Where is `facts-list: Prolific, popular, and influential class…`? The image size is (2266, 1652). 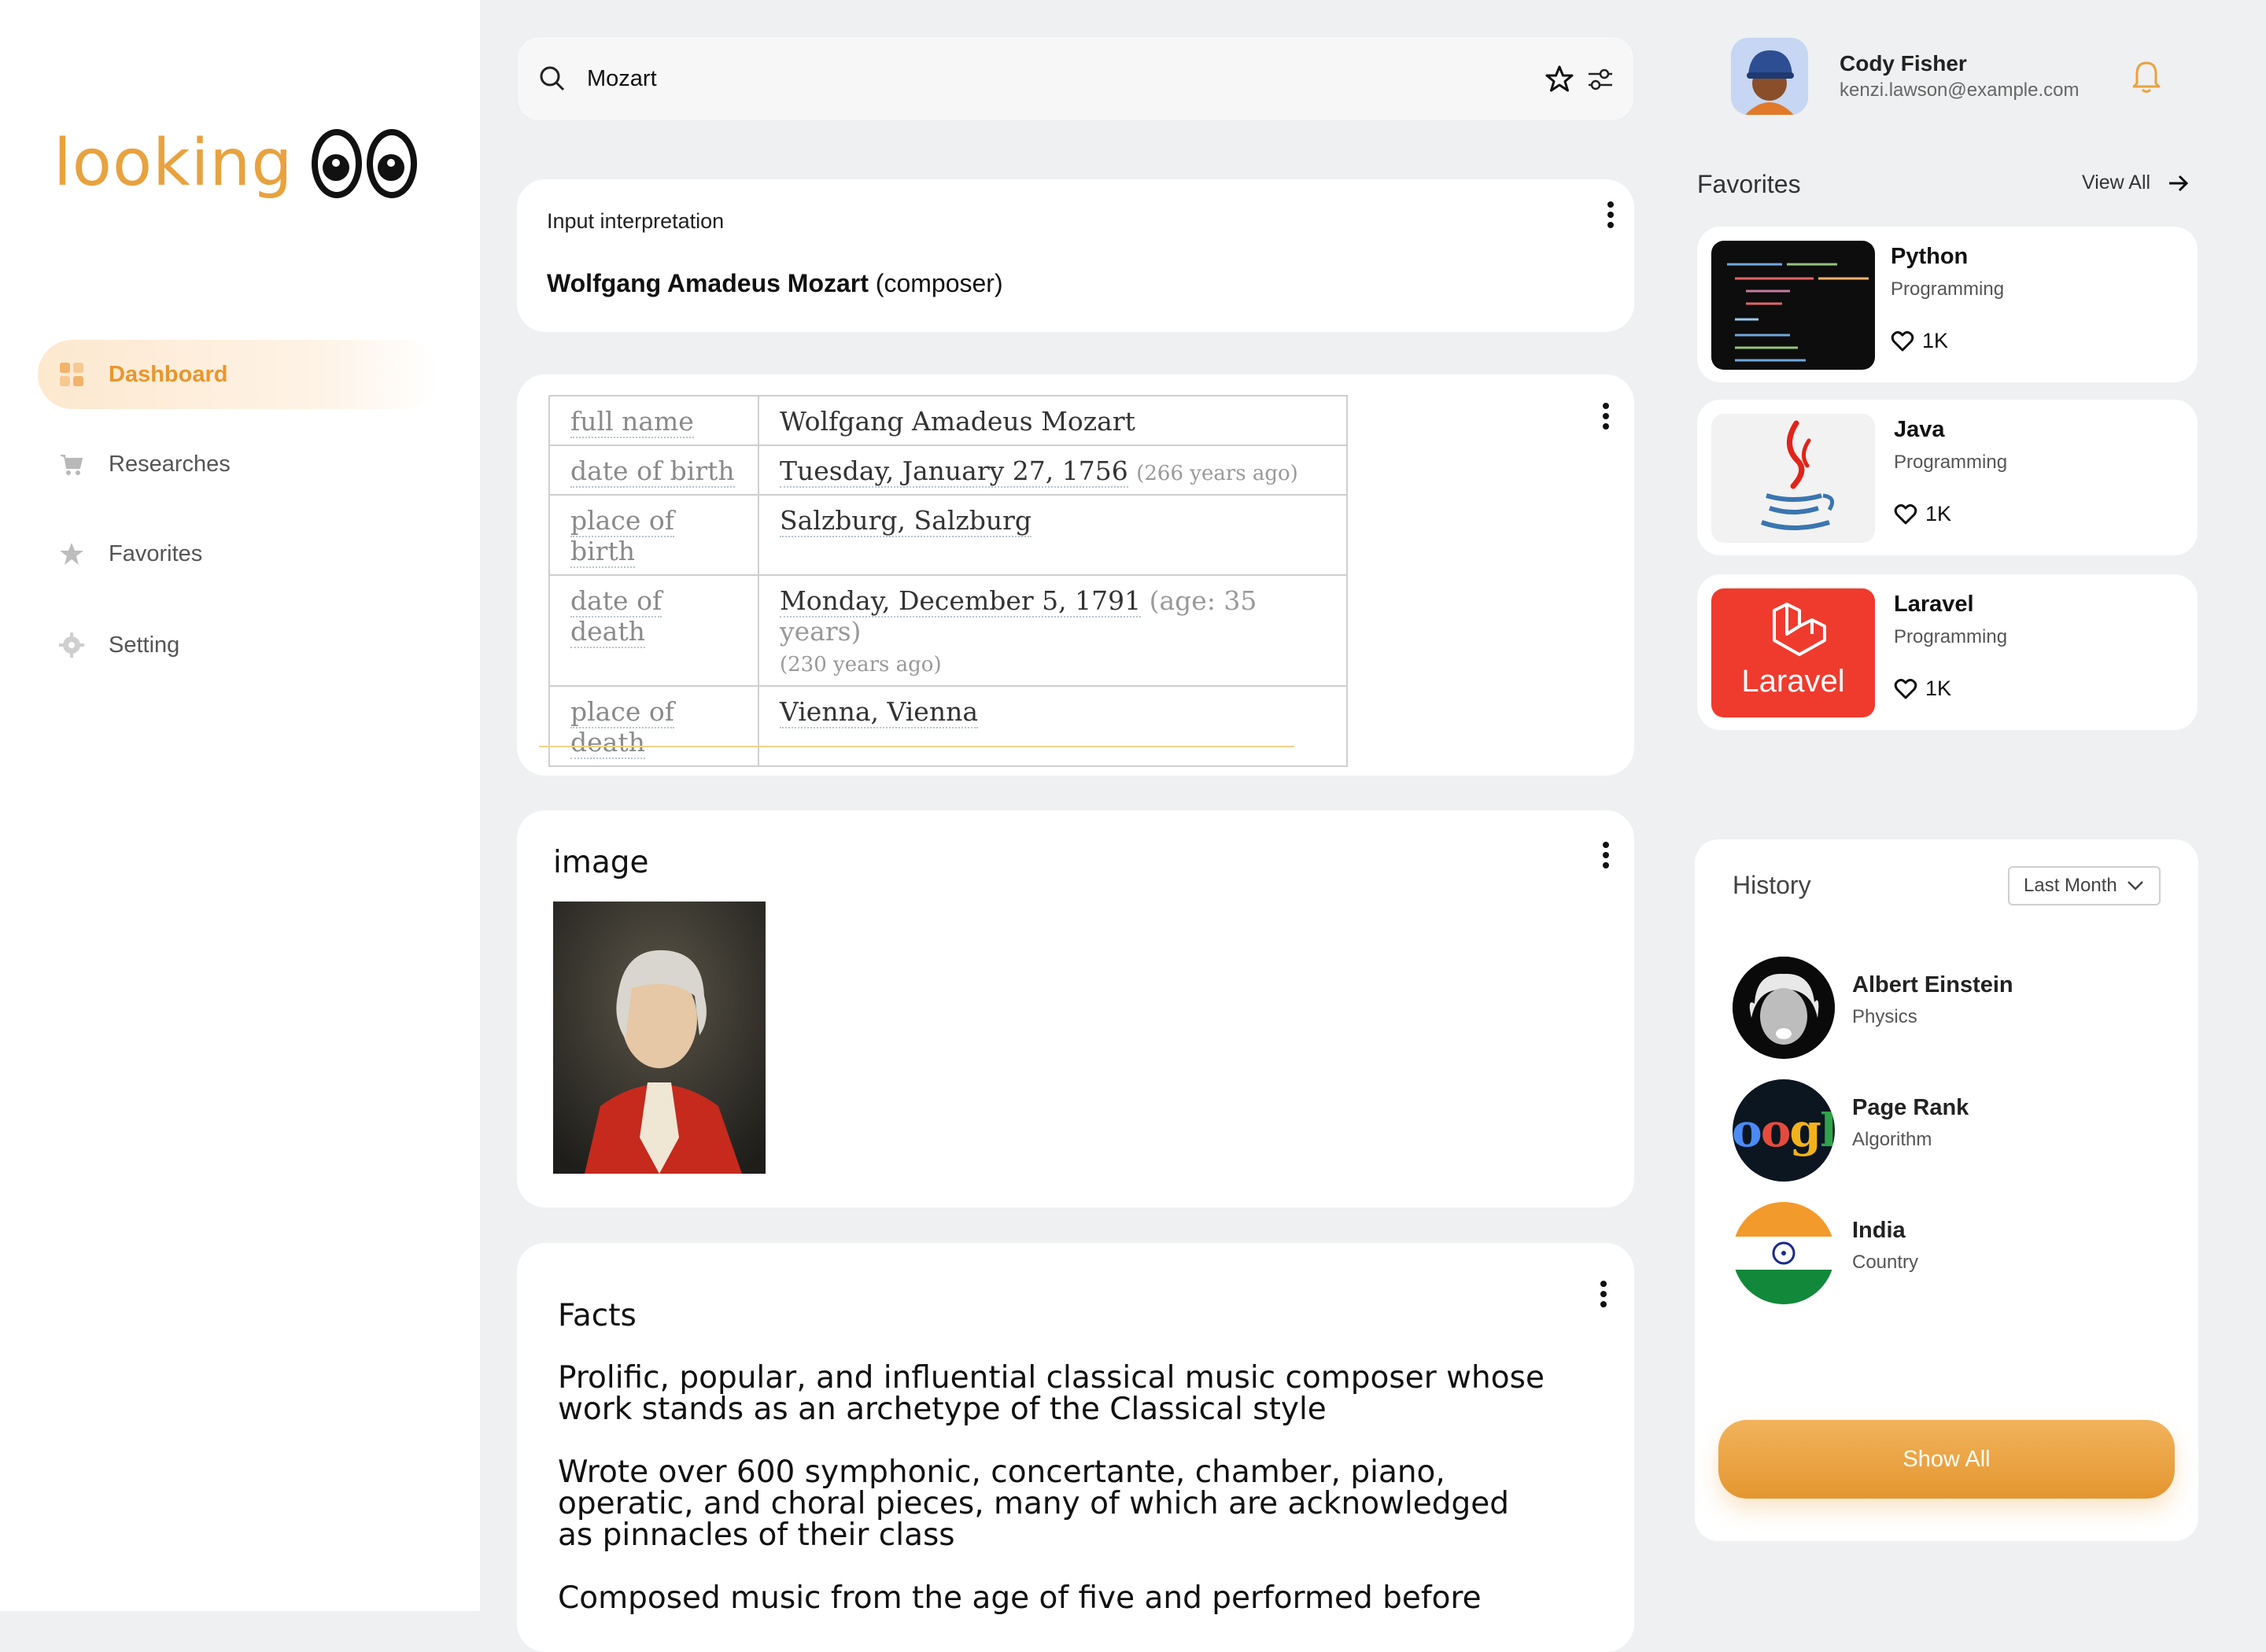
facts-list: Prolific, popular, and influential class… is located at coordinates (1053, 1488).